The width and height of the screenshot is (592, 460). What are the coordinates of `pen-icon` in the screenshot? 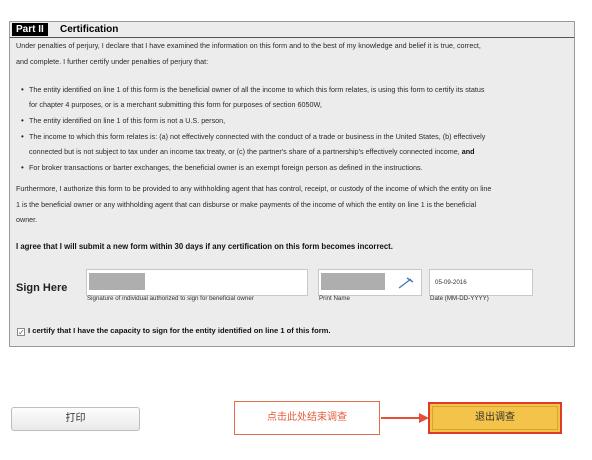 It's located at (406, 283).